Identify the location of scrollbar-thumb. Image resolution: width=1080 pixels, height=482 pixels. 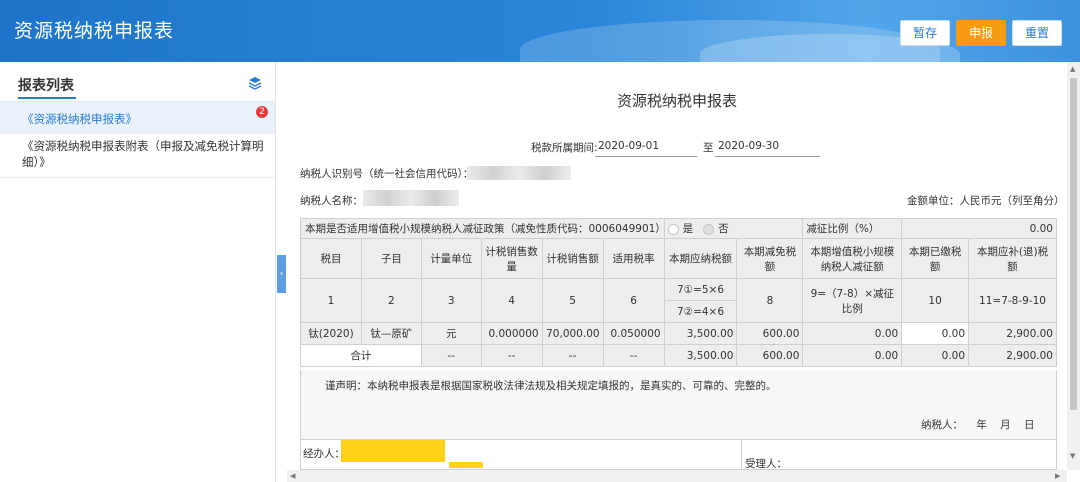
(1073, 244).